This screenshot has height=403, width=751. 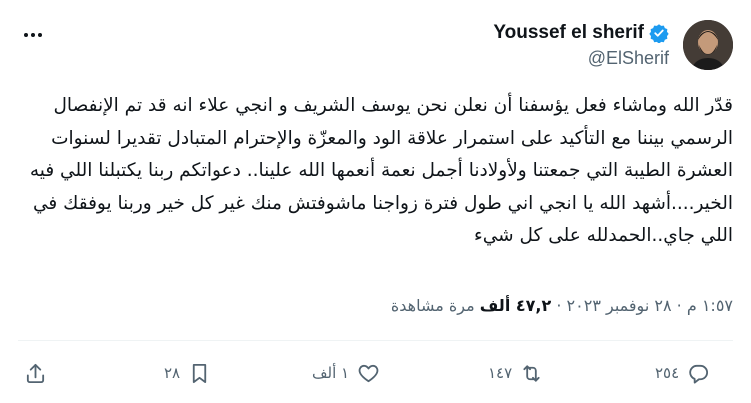 I want to click on retweet-count: ١٤٧, so click(x=500, y=373).